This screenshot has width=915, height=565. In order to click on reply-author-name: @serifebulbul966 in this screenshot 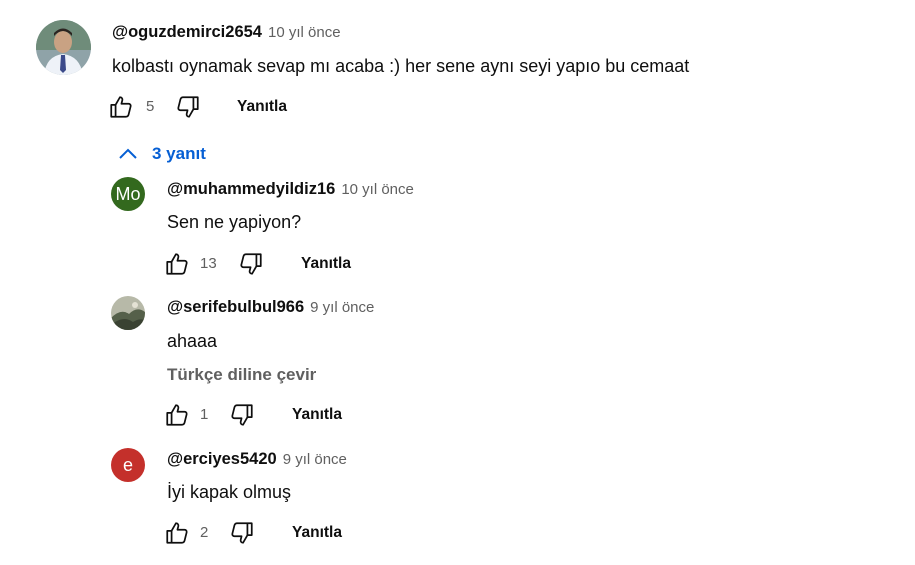, I will do `click(235, 307)`.